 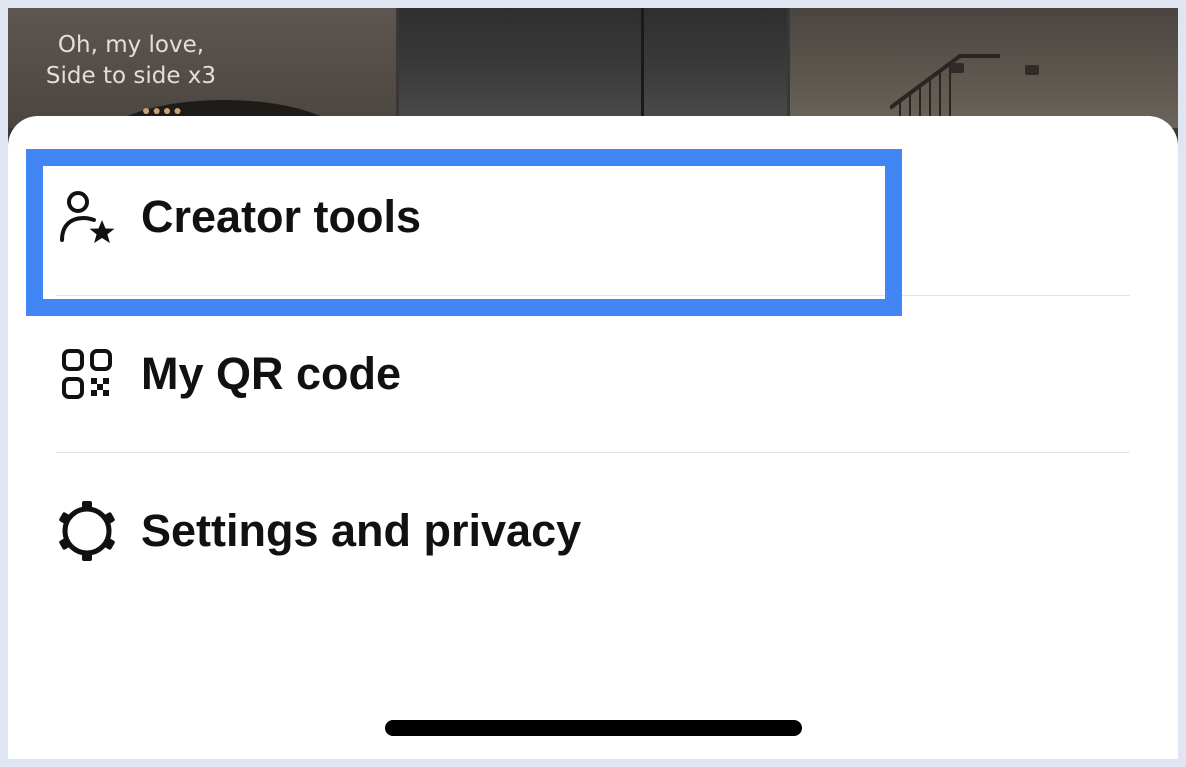 I want to click on thumbnail-caption: Oh, my love, Side to side x3, so click(x=131, y=60).